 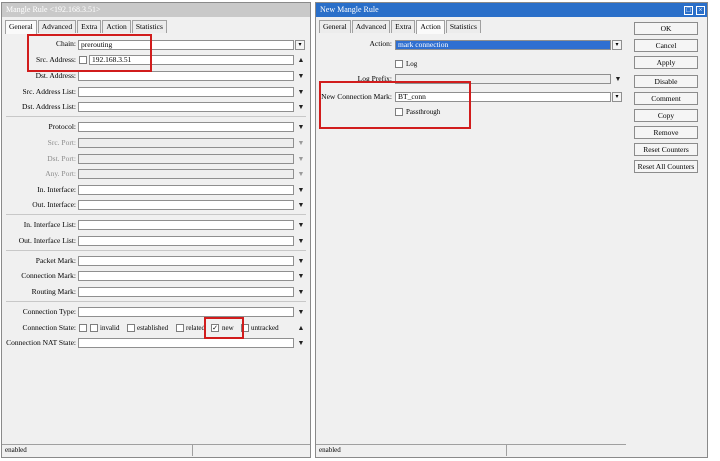 I want to click on protocol-input, so click(x=186, y=127).